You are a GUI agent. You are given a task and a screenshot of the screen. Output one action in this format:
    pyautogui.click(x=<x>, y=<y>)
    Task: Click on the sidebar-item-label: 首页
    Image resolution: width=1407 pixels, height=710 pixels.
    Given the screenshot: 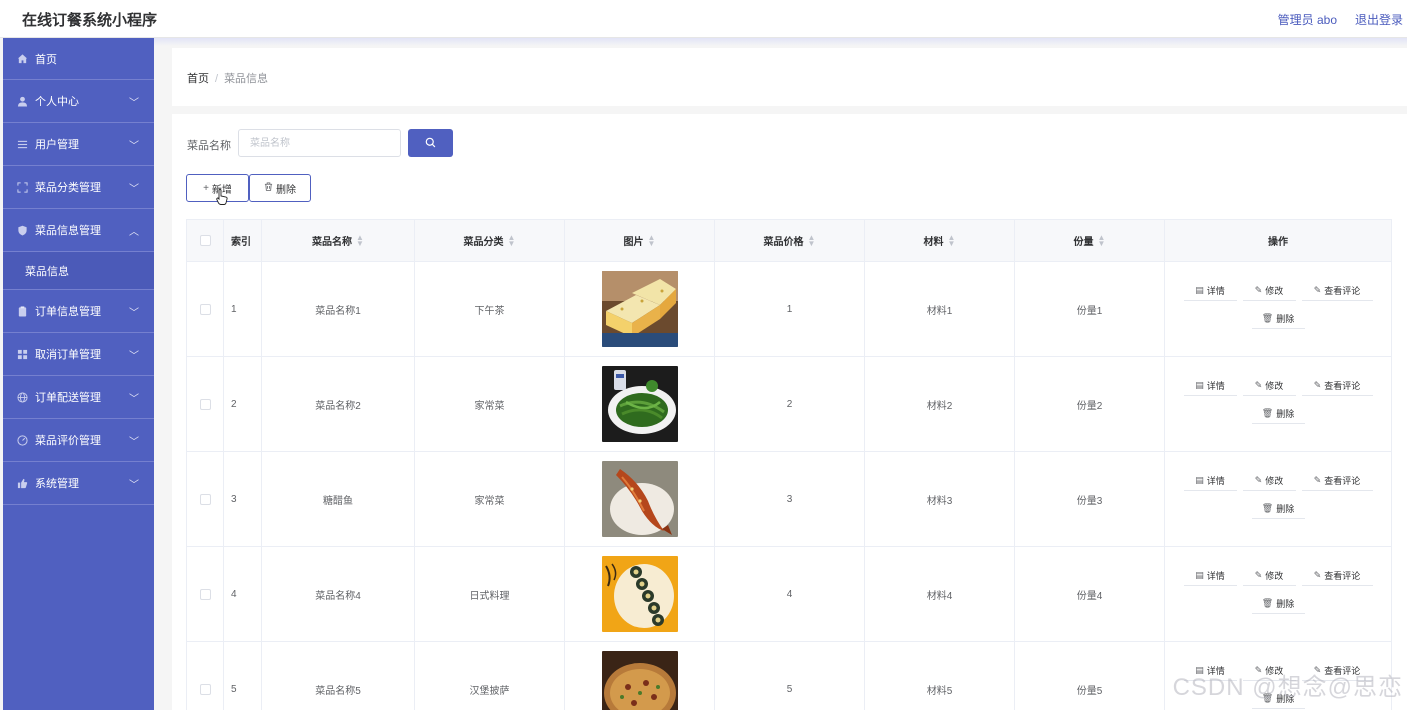 What is the action you would take?
    pyautogui.click(x=46, y=59)
    